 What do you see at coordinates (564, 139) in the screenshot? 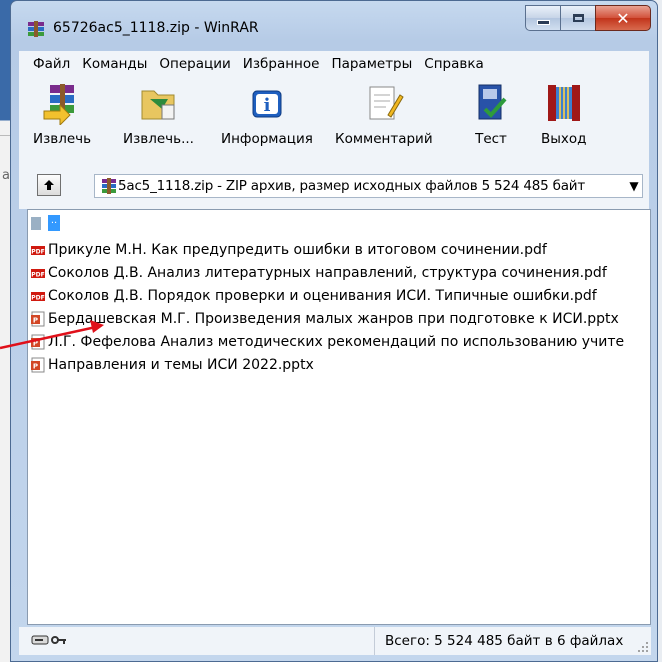
I see `exit-label: Выход` at bounding box center [564, 139].